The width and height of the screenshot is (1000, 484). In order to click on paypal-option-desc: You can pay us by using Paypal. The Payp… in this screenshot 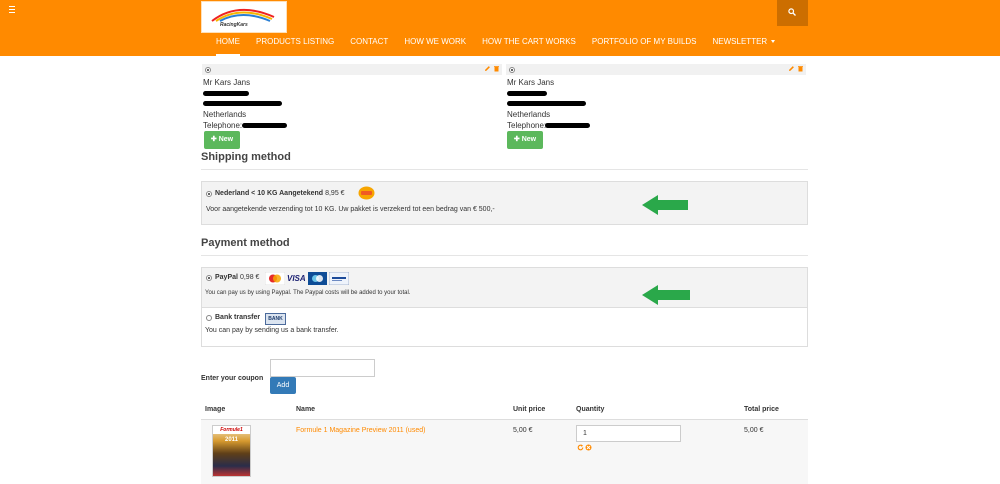, I will do `click(308, 293)`.